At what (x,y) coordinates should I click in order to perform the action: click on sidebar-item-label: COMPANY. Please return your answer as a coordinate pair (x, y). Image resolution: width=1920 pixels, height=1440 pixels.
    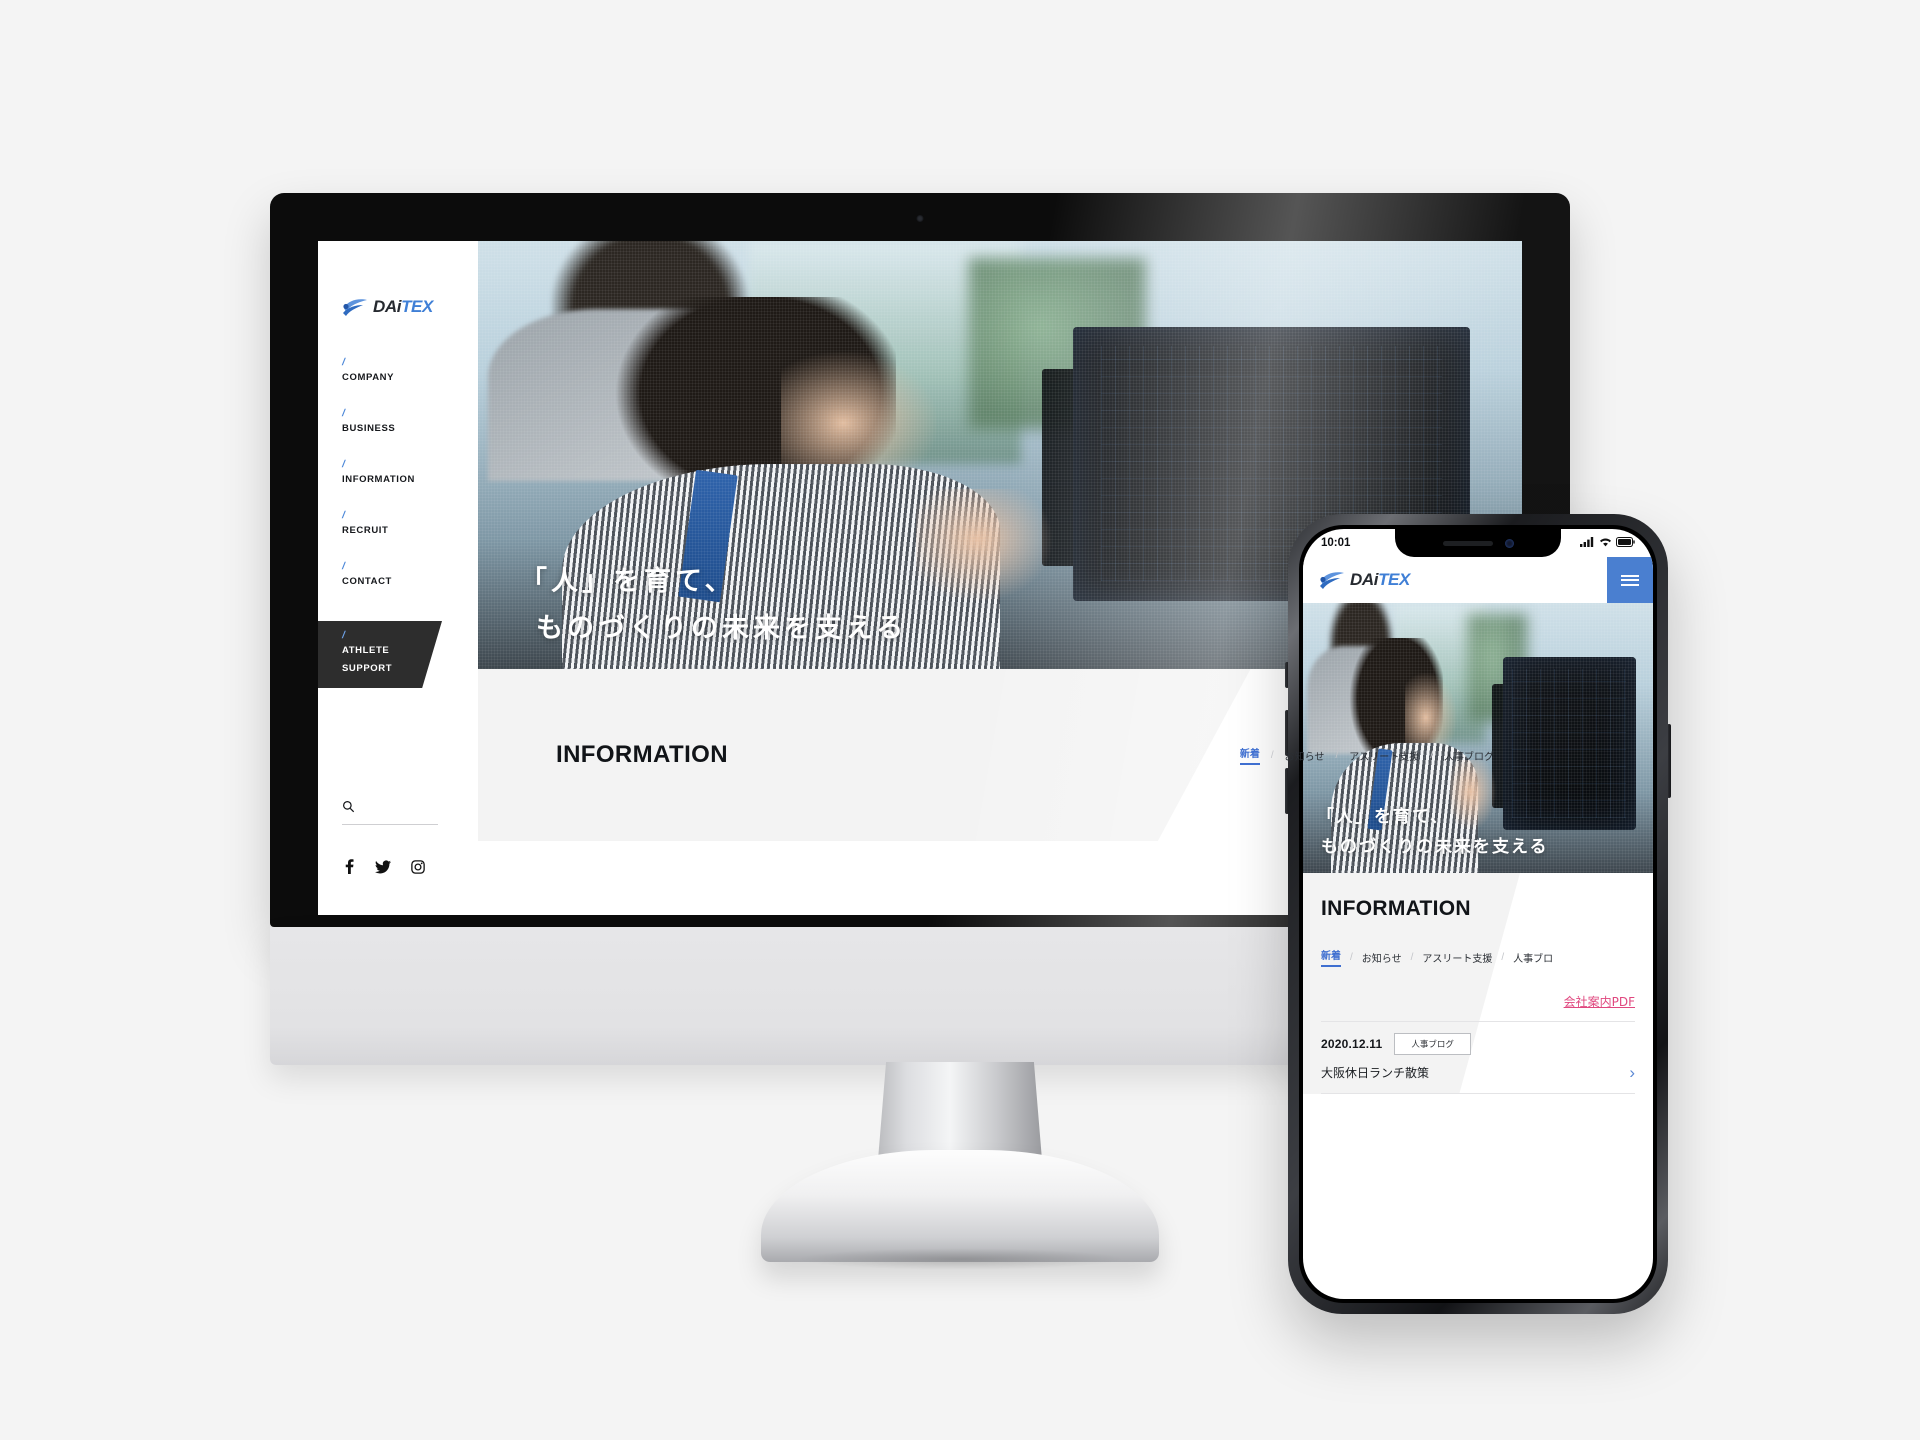
    Looking at the image, I should click on (368, 377).